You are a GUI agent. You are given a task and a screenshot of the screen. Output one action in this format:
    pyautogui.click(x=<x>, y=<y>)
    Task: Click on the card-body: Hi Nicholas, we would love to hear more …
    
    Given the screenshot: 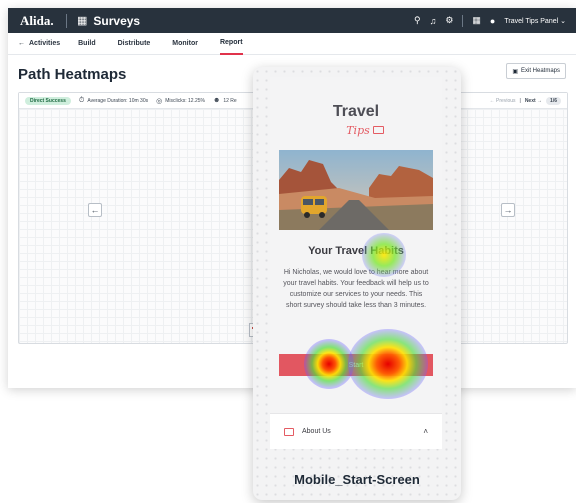 What is the action you would take?
    pyautogui.click(x=356, y=289)
    